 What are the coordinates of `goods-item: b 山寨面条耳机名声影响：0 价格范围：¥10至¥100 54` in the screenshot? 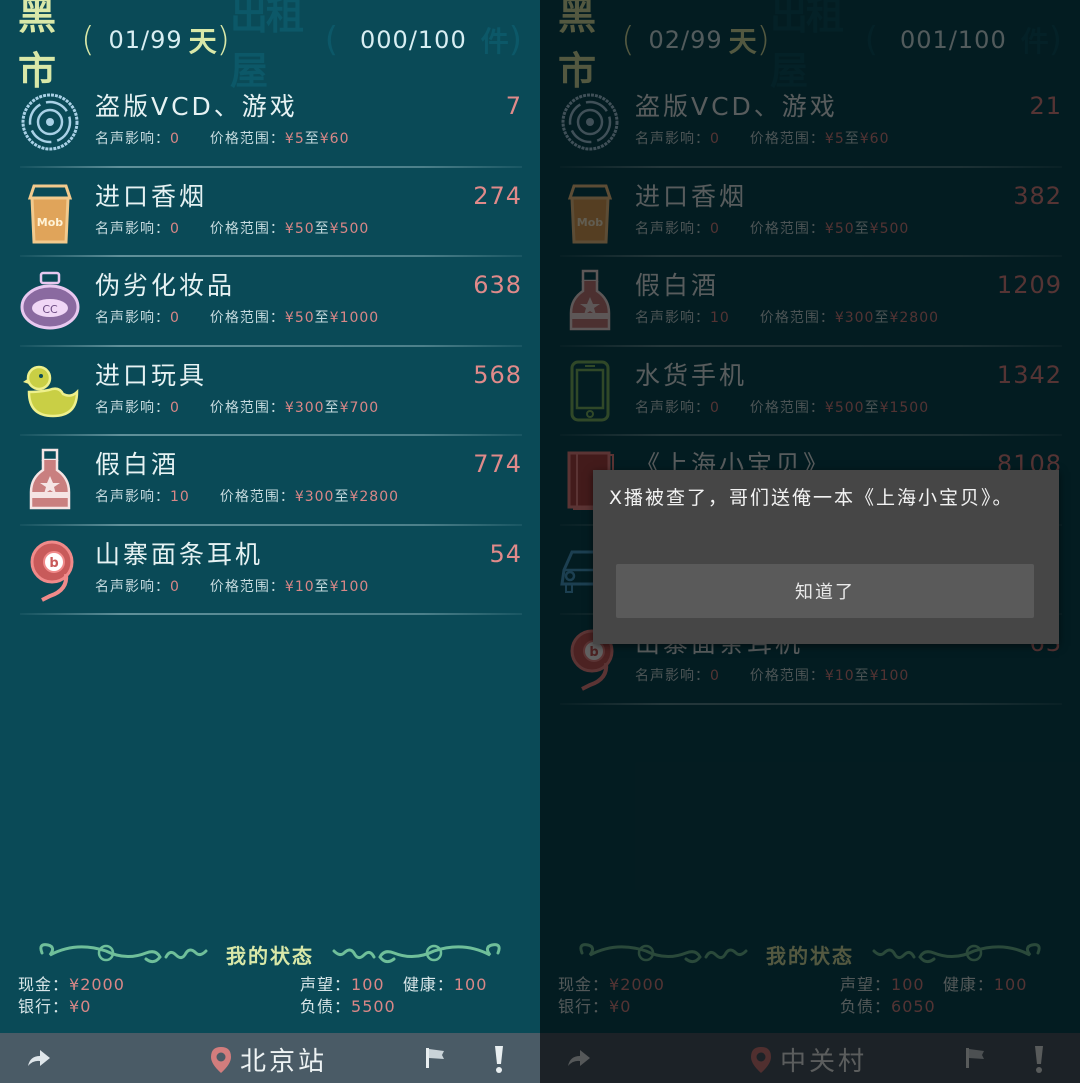 It's located at (270, 571).